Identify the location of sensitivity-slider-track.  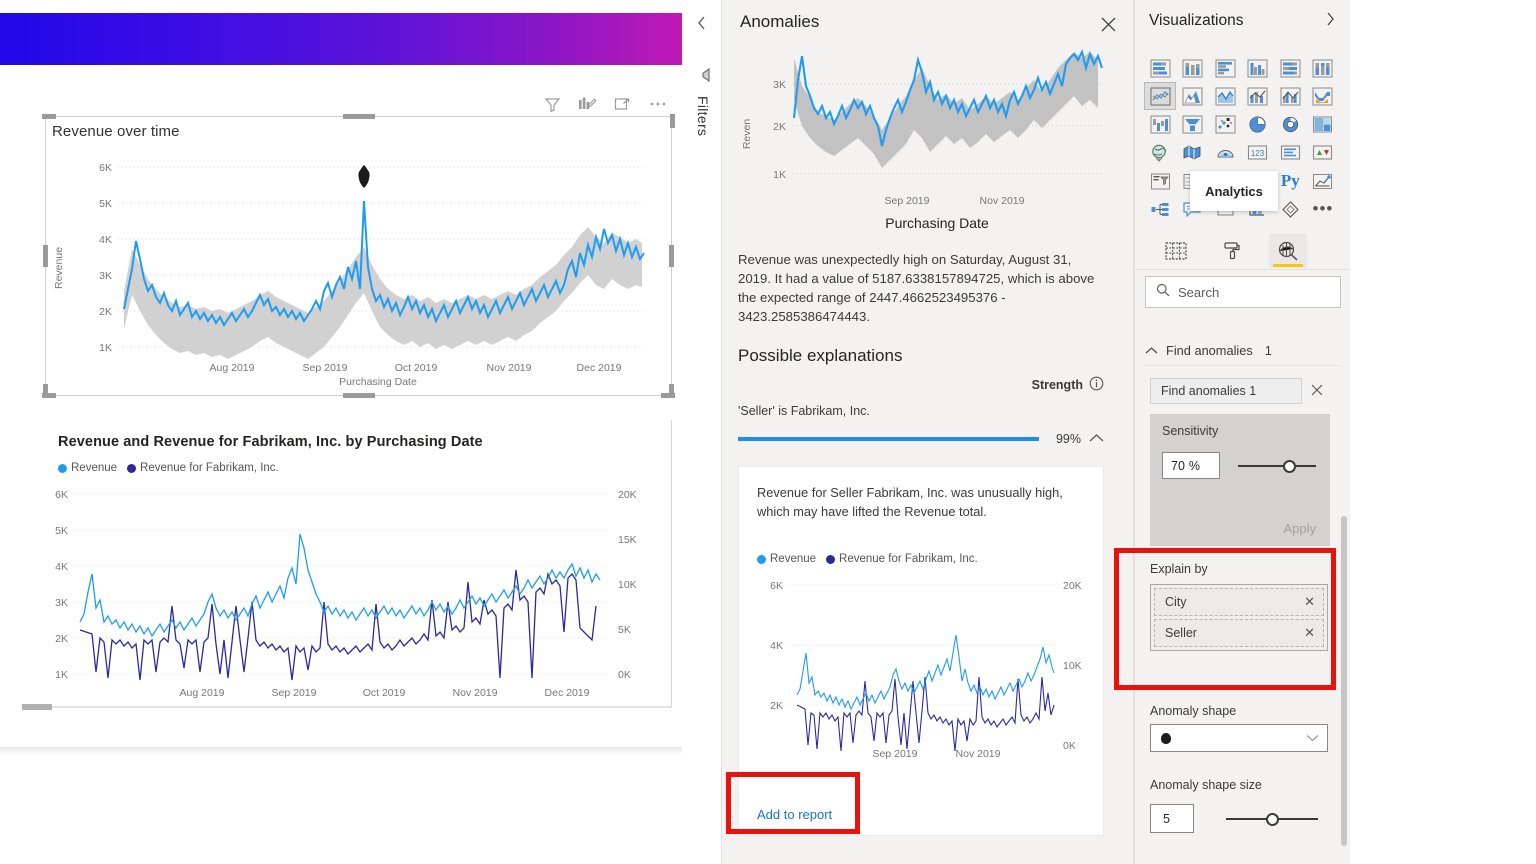
(1277, 466).